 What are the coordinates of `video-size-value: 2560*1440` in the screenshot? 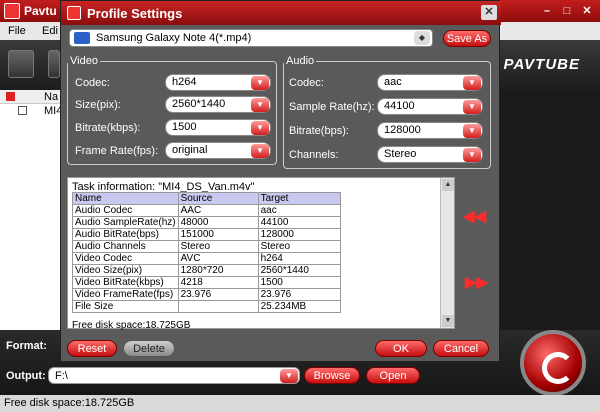 It's located at (199, 104).